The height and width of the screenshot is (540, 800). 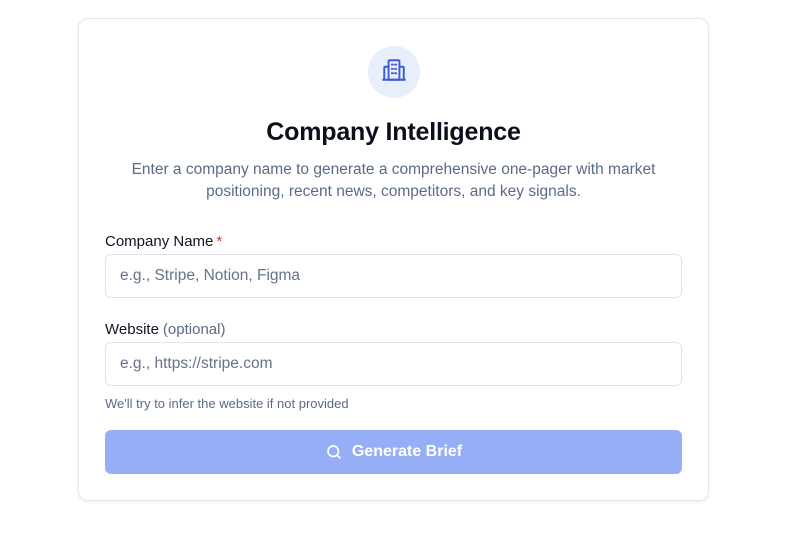 What do you see at coordinates (334, 452) in the screenshot?
I see `search-icon` at bounding box center [334, 452].